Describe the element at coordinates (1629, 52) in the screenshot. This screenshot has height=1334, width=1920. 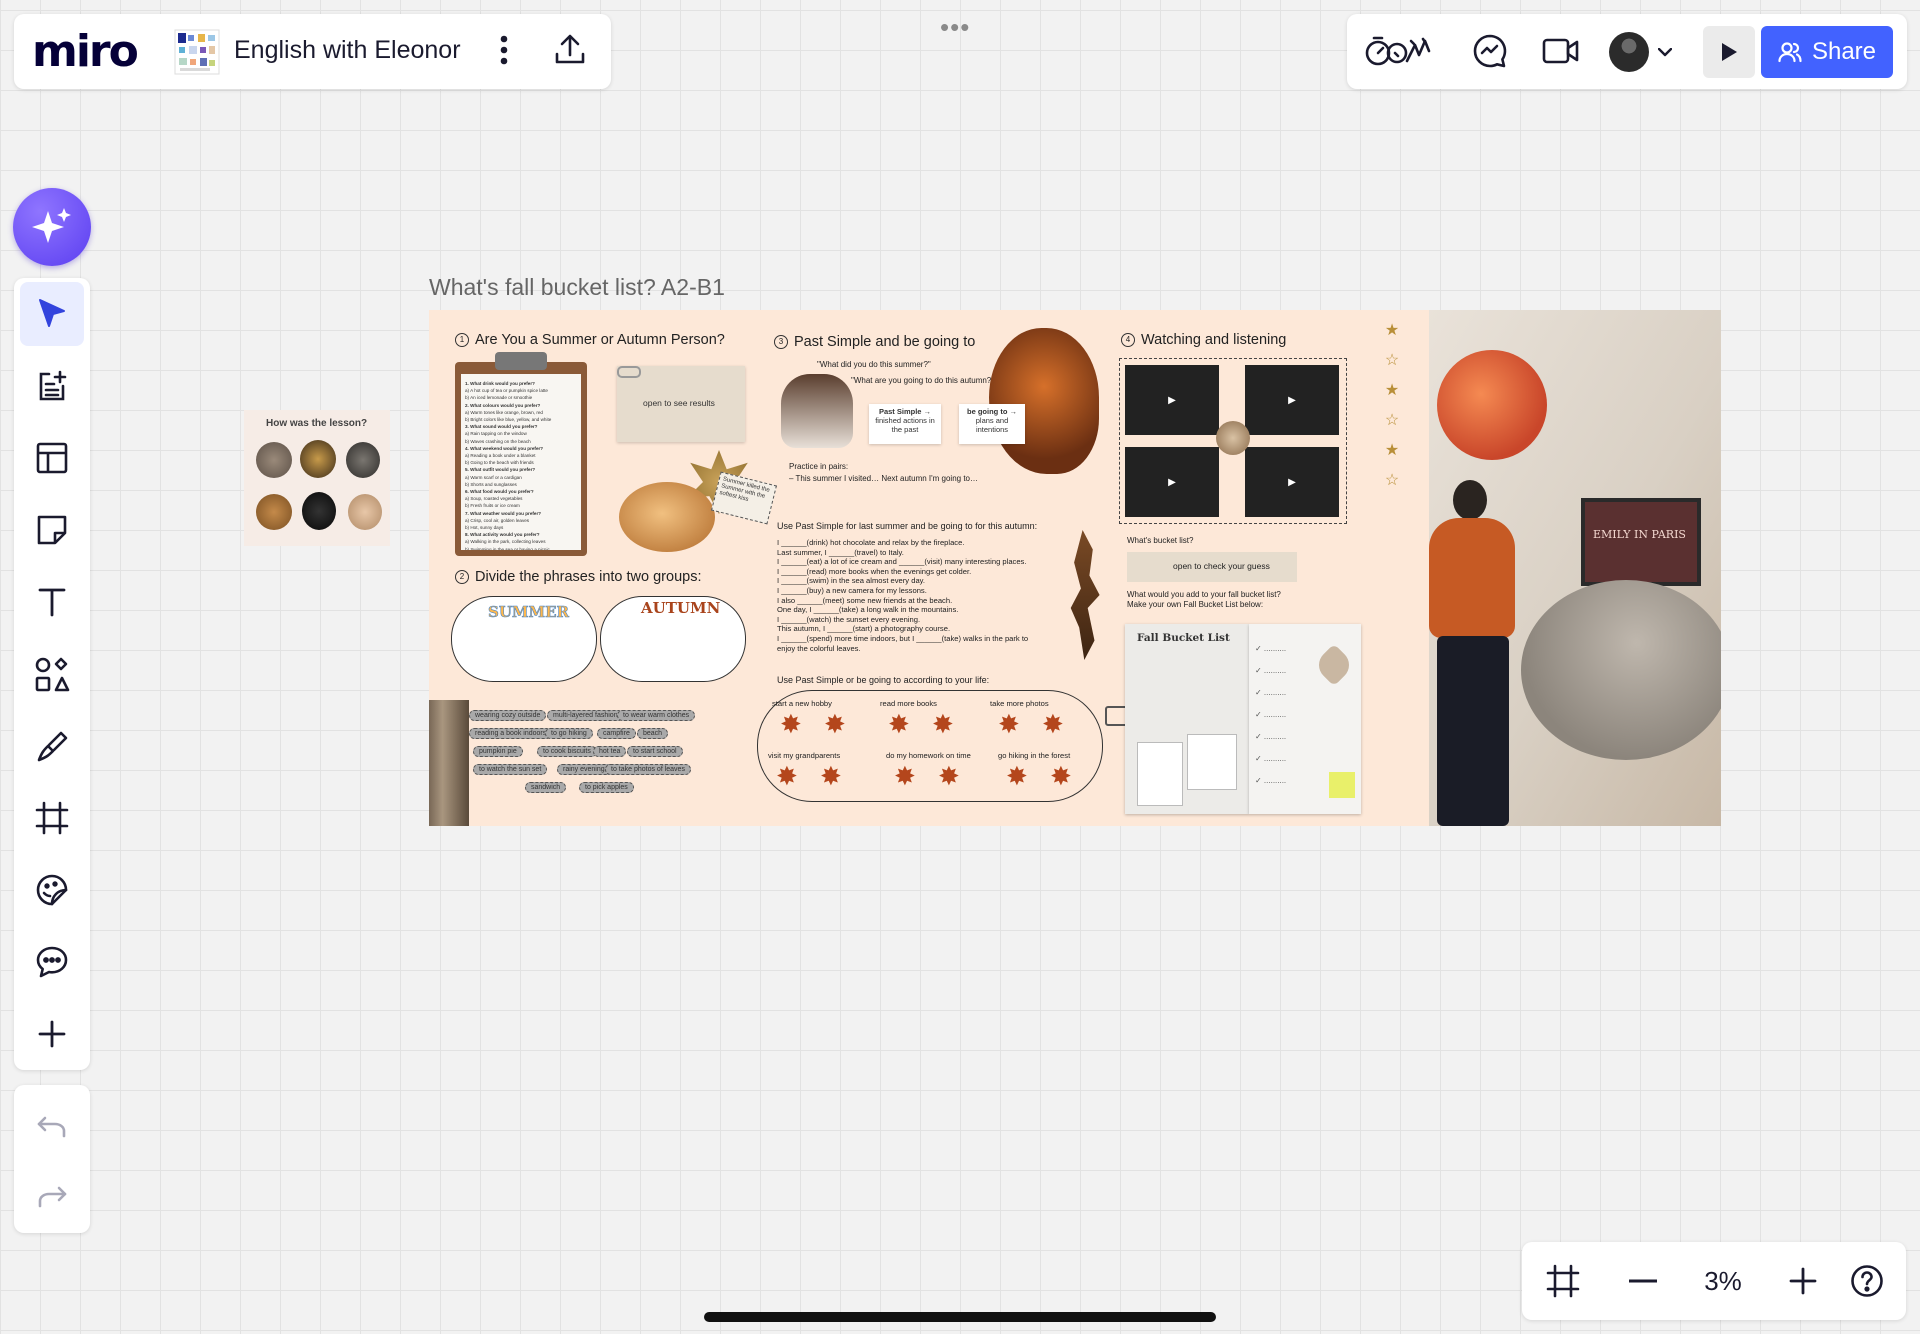
I see `user-avatar` at that location.